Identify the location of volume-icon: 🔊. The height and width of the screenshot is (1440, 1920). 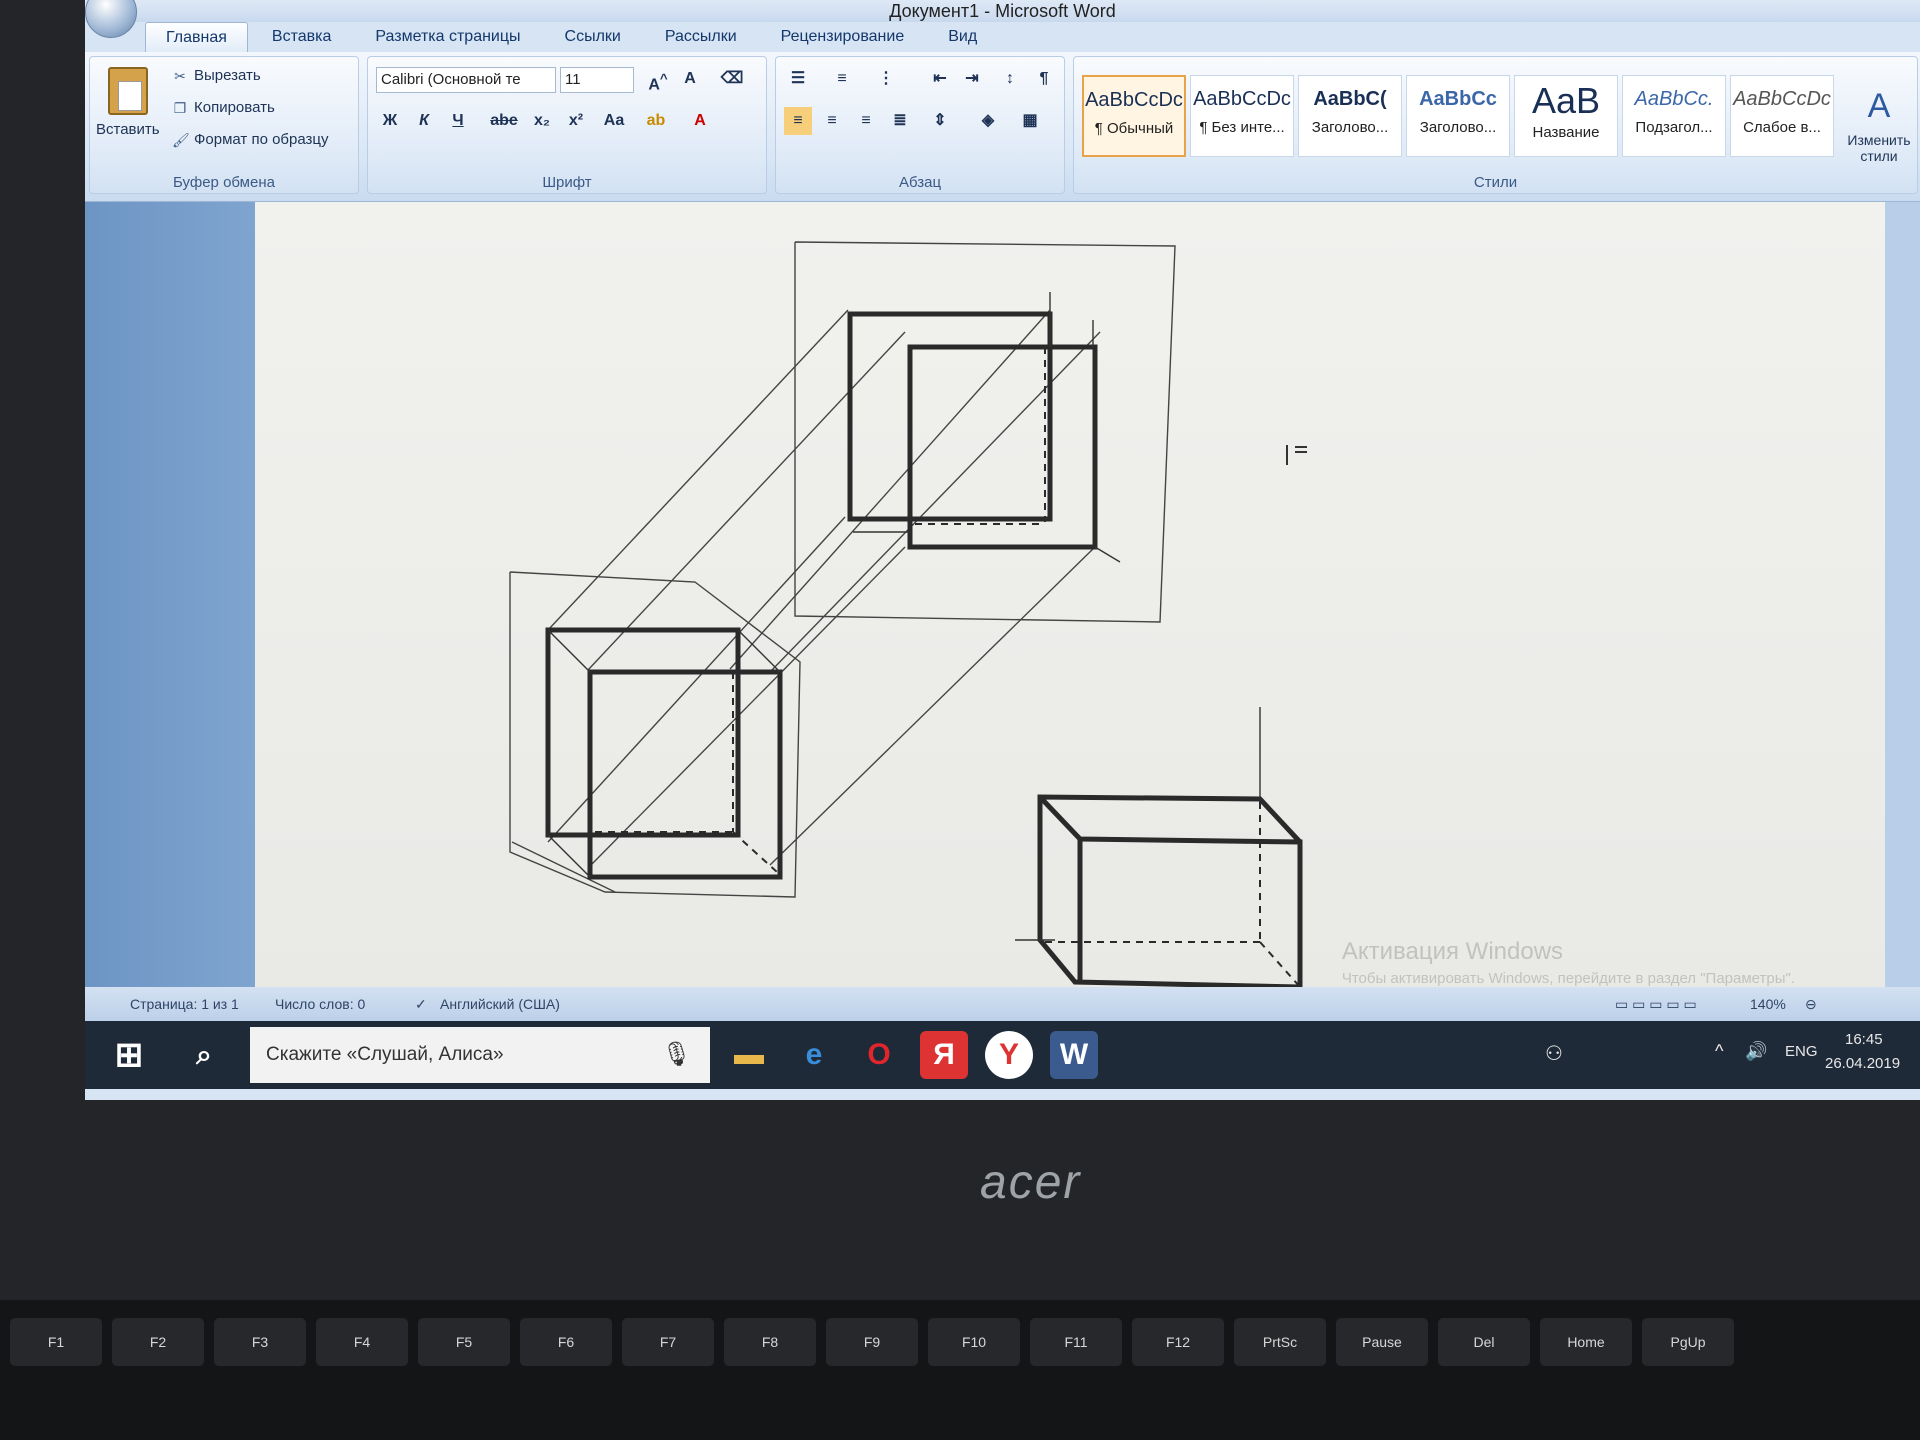
(1756, 1051).